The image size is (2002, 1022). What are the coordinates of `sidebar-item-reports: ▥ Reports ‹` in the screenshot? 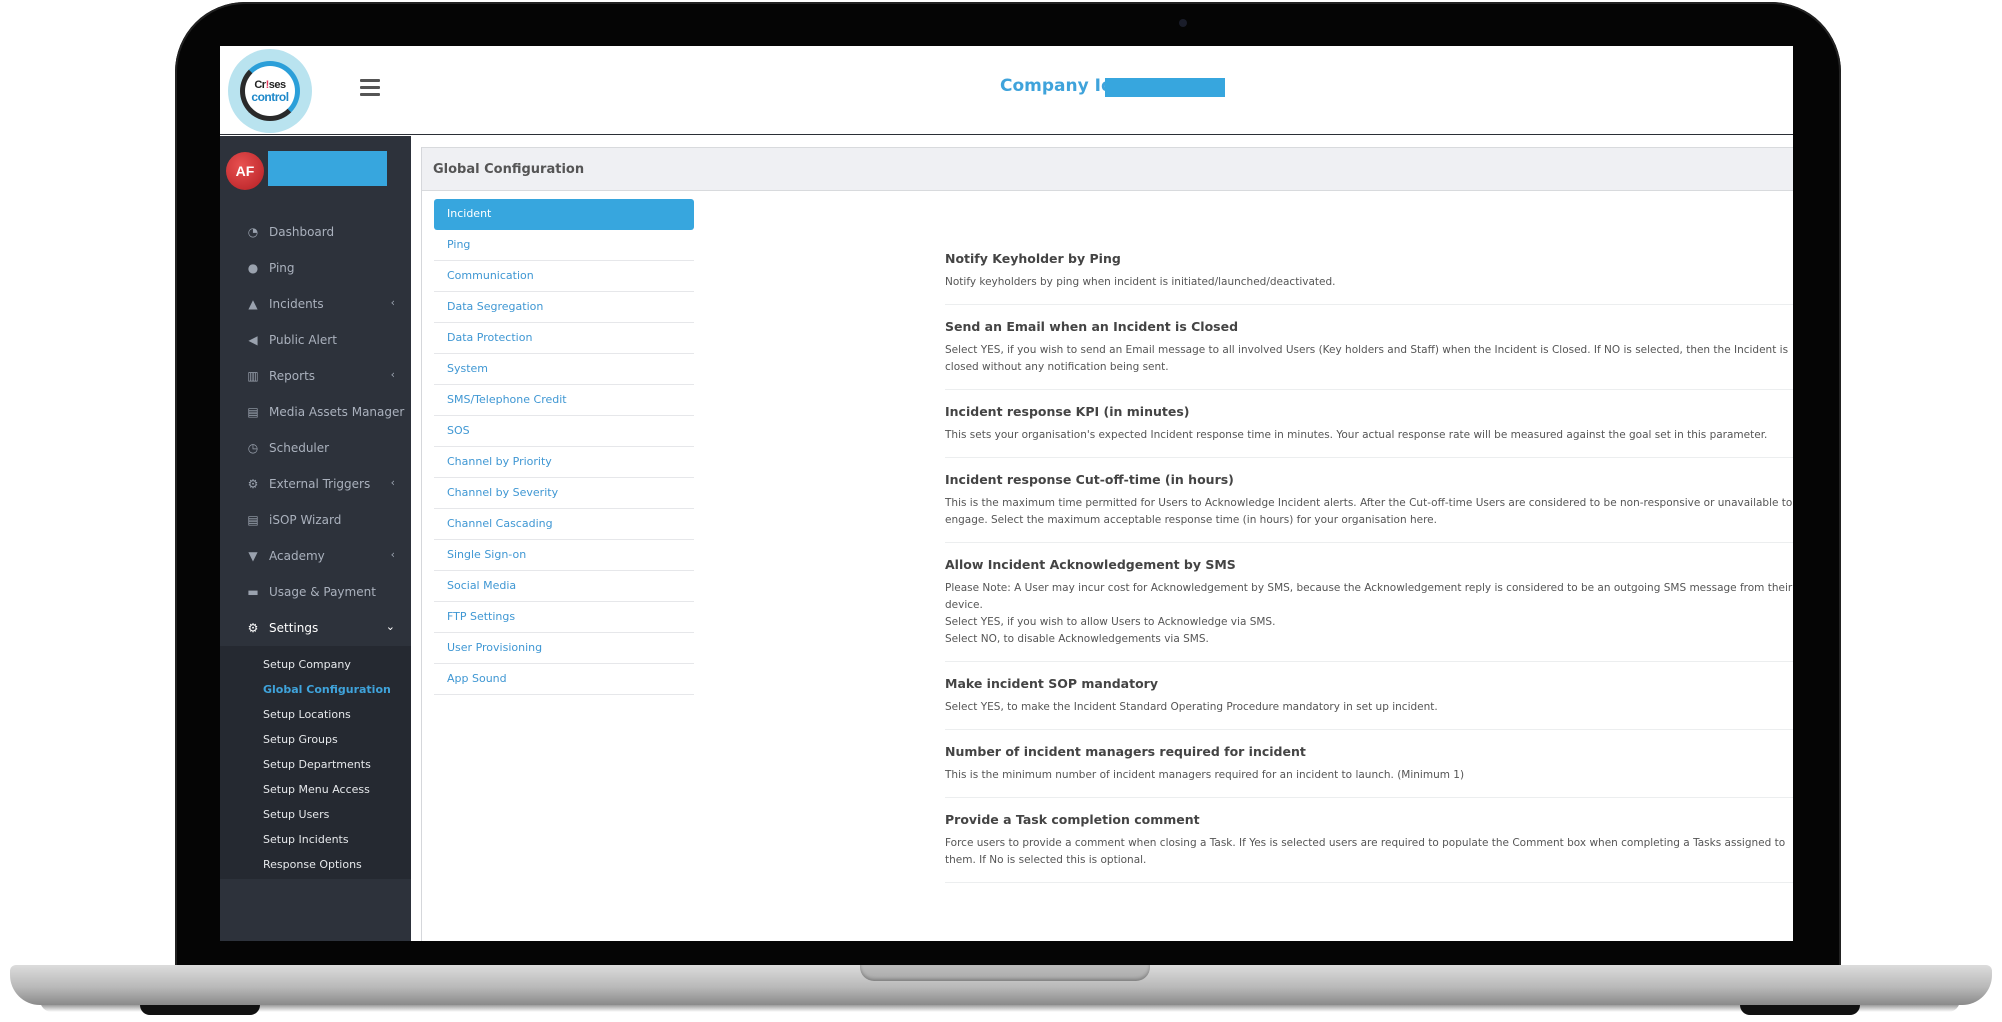 It's located at (315, 376).